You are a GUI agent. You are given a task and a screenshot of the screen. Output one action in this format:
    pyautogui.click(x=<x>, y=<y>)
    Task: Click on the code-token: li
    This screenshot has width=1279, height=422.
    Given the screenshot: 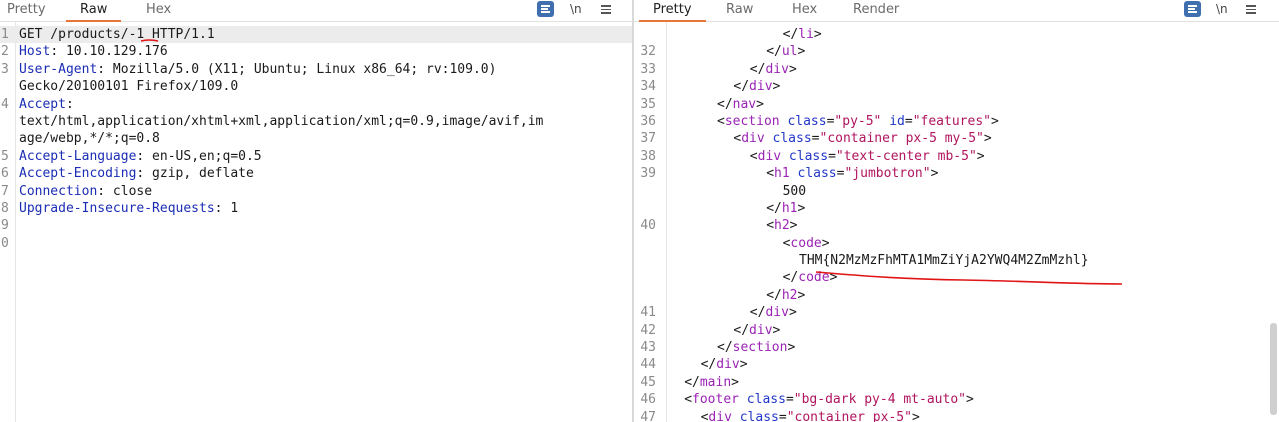 What is the action you would take?
    pyautogui.click(x=806, y=34)
    